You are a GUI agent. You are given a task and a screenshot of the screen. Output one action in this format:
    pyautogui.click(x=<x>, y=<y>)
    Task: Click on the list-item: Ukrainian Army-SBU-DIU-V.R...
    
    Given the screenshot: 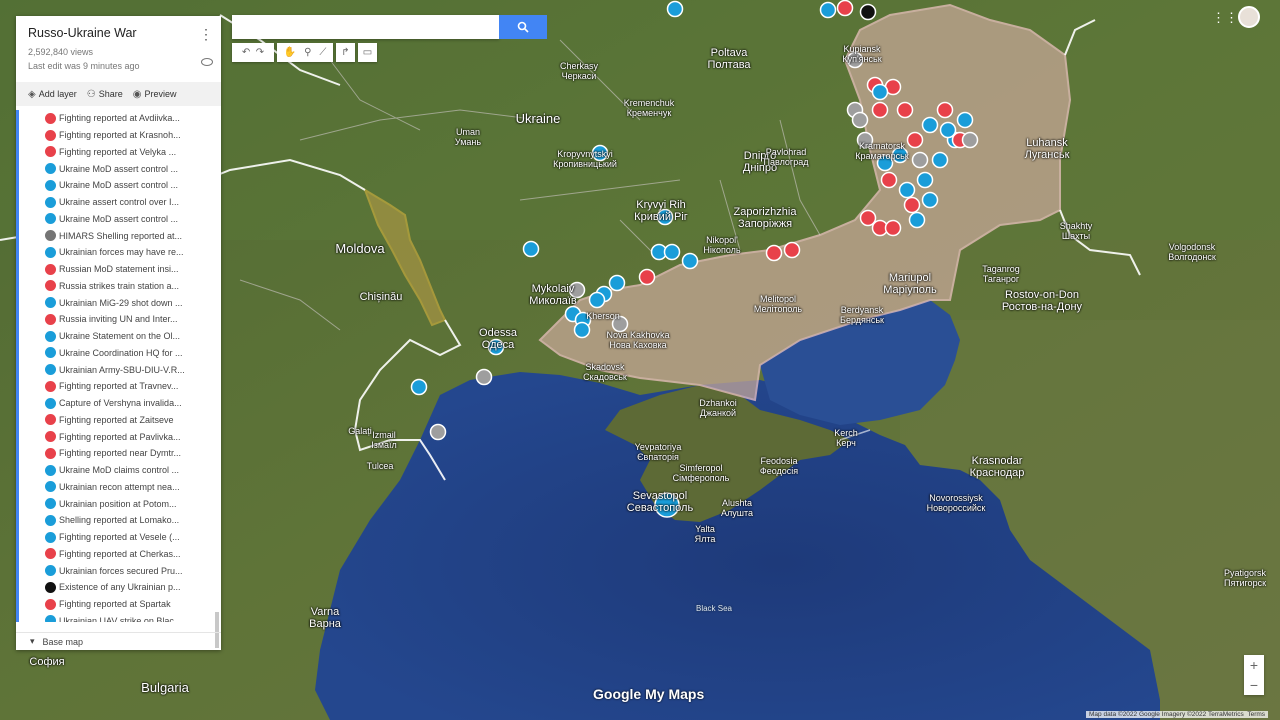 What is the action you would take?
    pyautogui.click(x=120, y=369)
    